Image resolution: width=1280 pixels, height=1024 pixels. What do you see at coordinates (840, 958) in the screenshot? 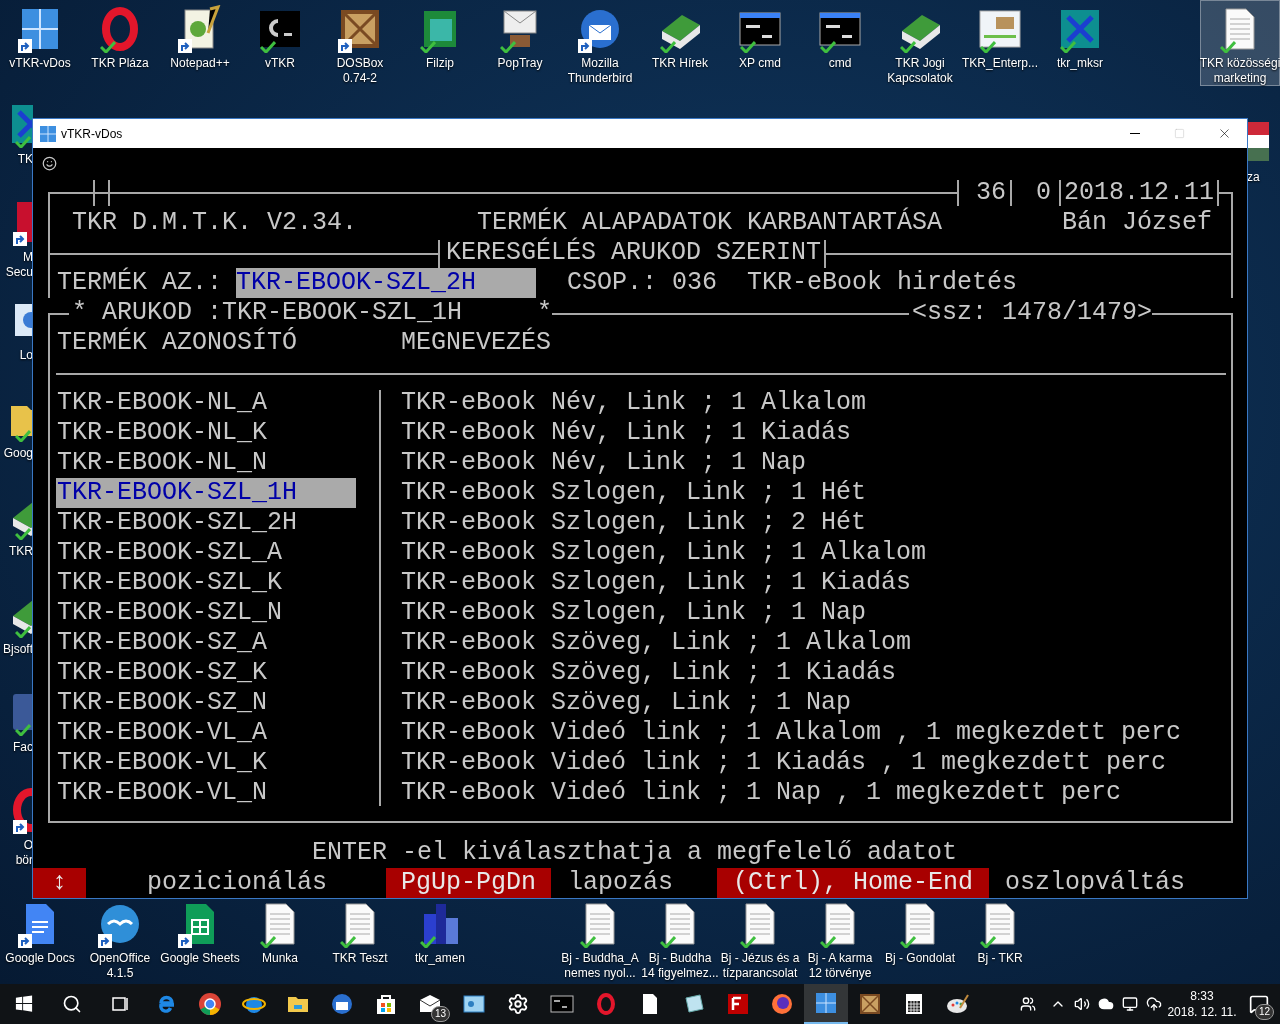
I see `shortcut-label: Bj - A karma` at bounding box center [840, 958].